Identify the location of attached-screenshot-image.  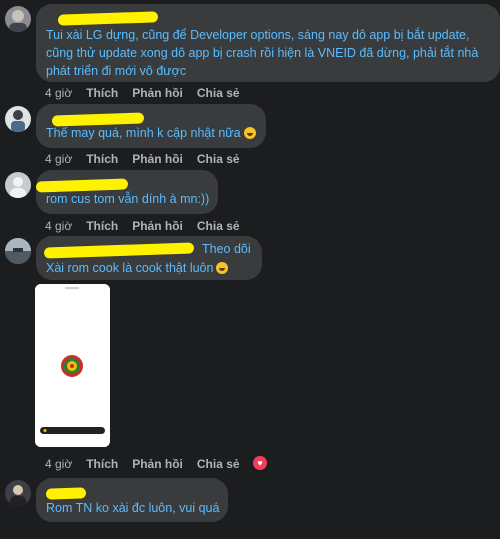
(72, 365).